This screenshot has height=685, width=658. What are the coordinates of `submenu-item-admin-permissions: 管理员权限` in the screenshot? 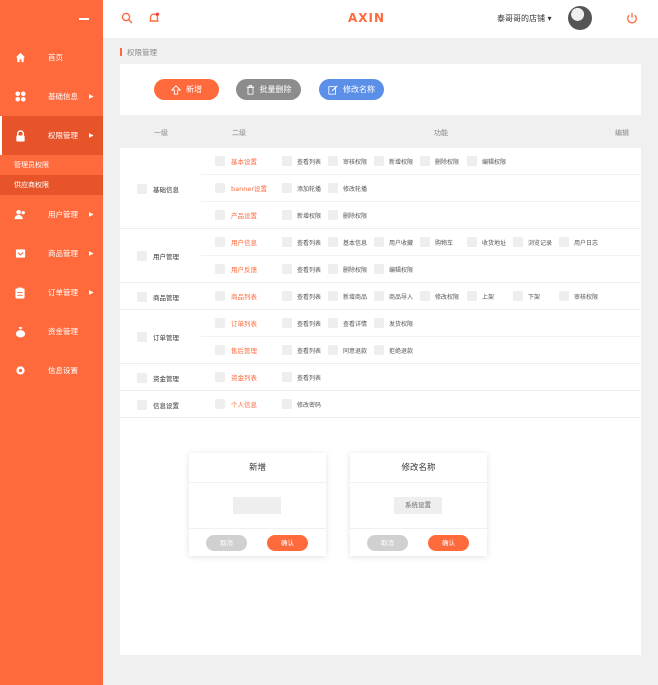 It's located at (51, 165).